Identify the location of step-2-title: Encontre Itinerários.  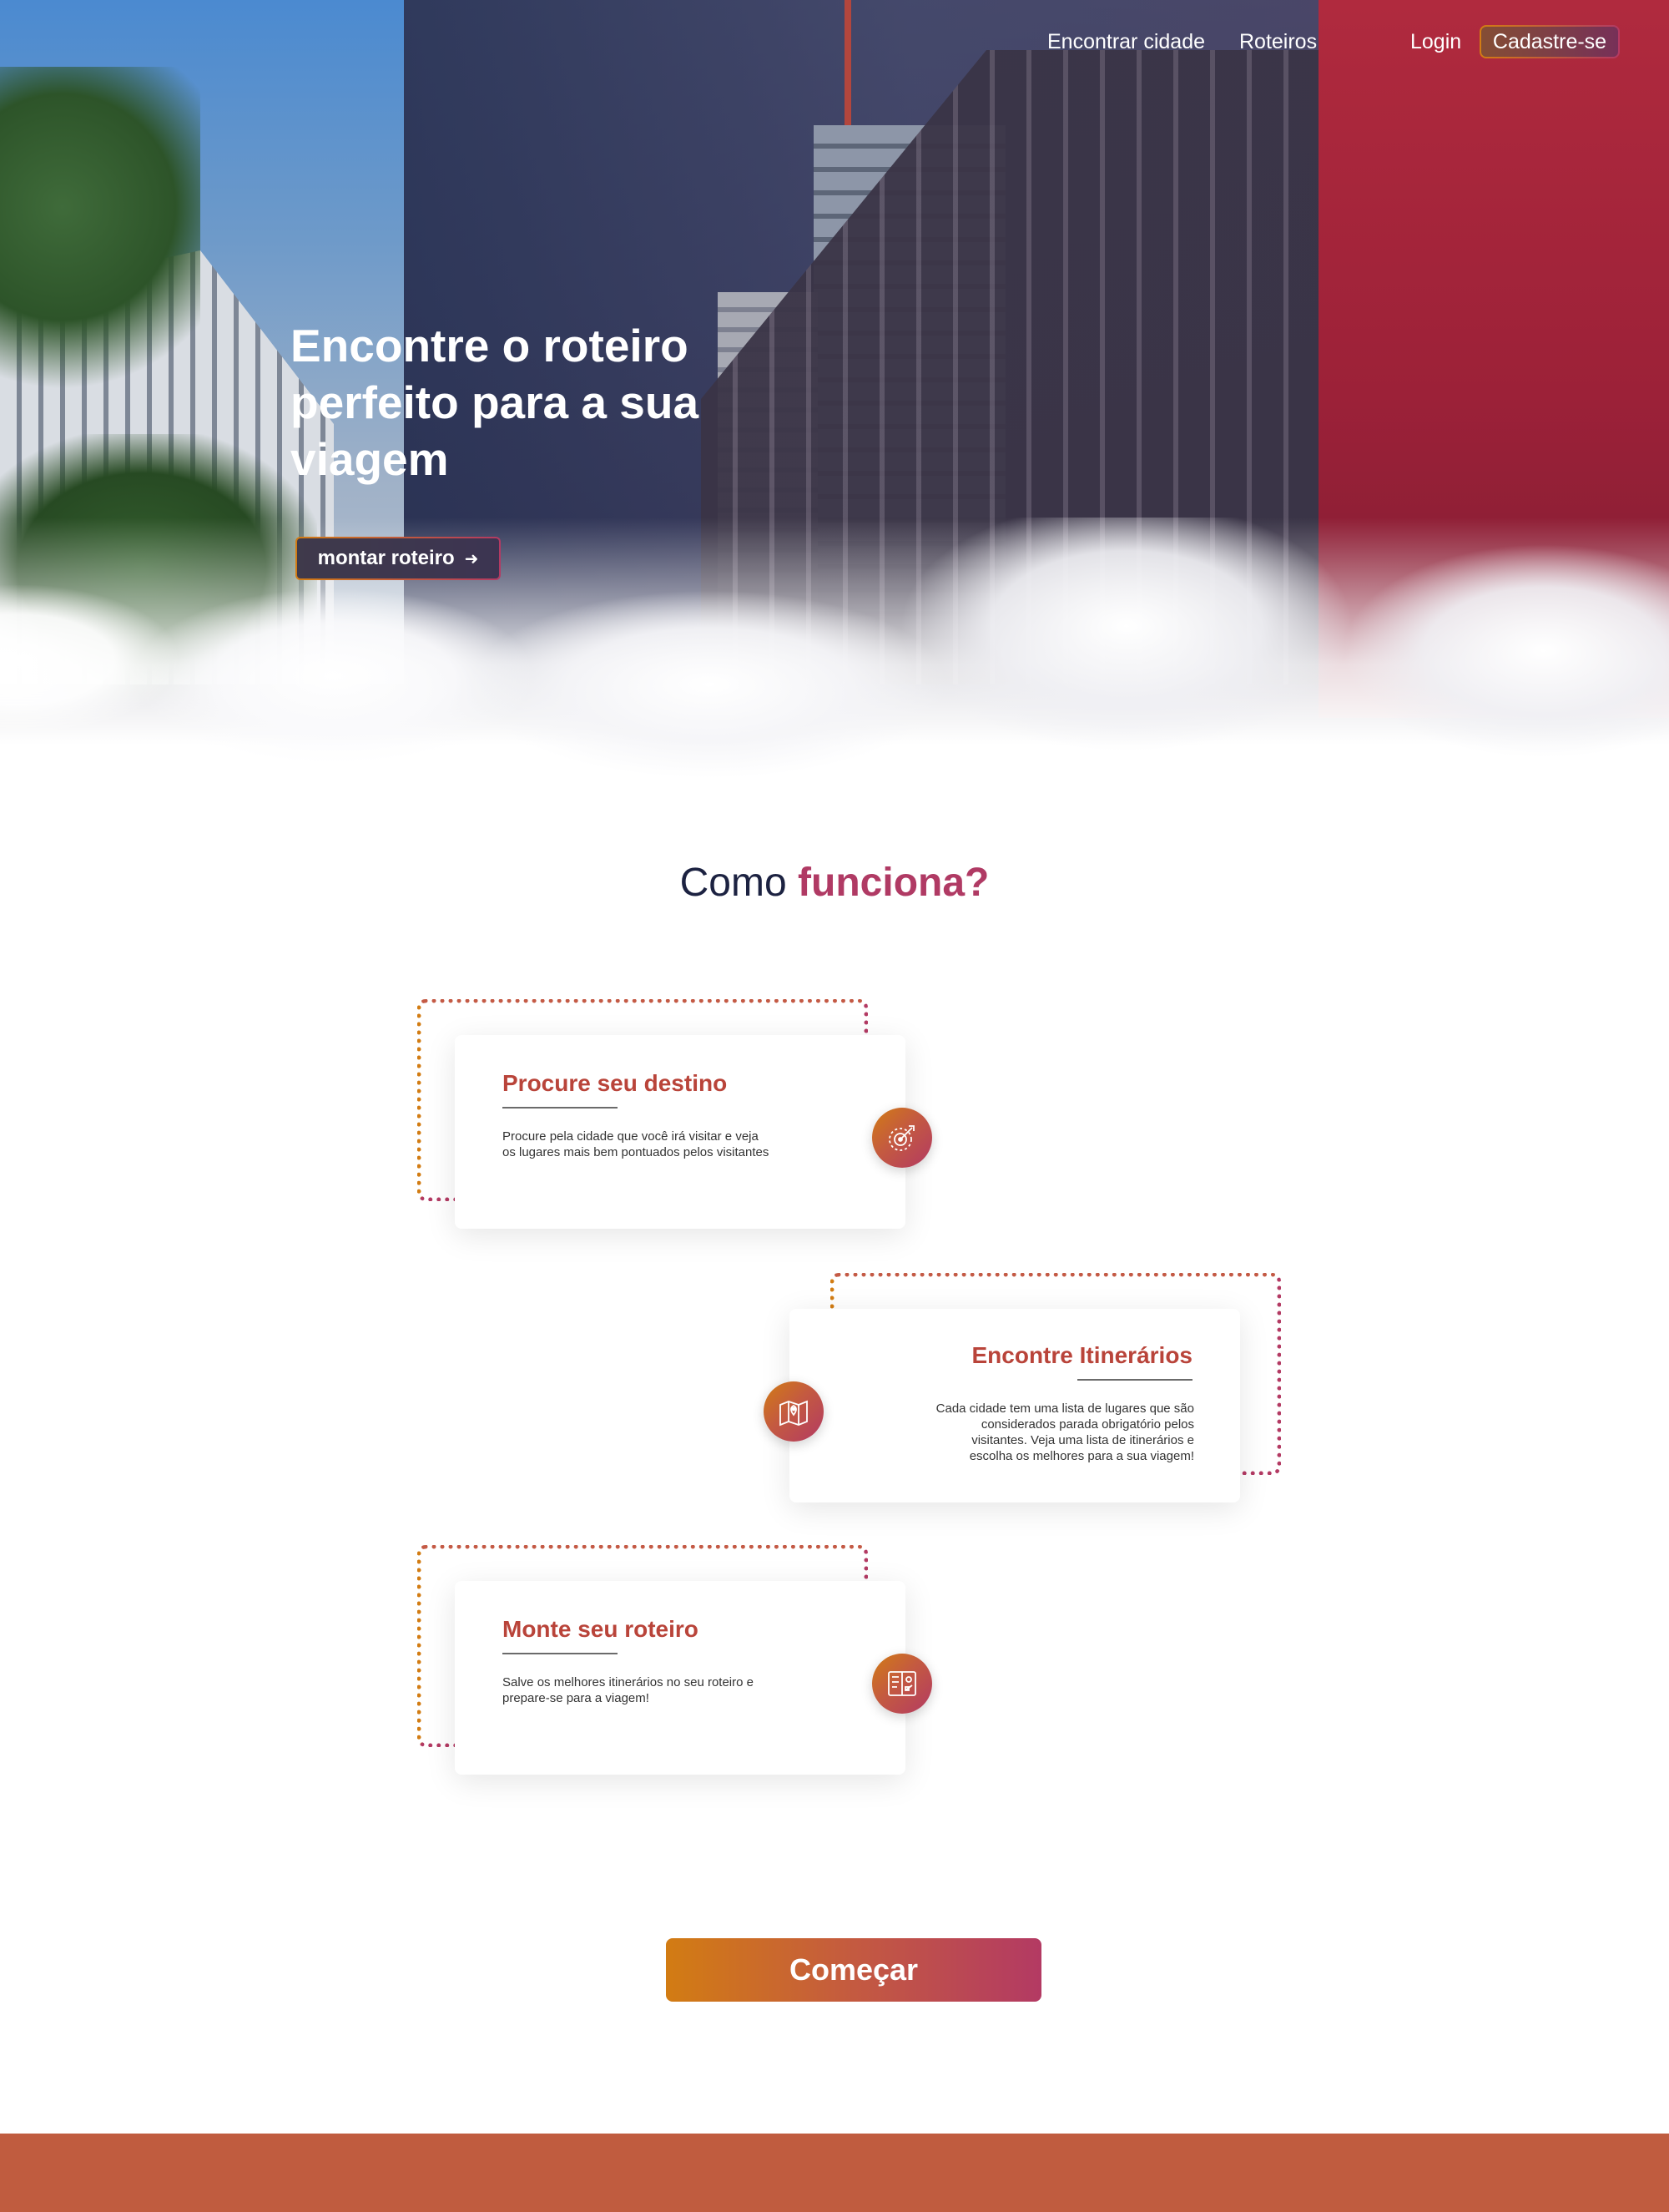
(1082, 1355).